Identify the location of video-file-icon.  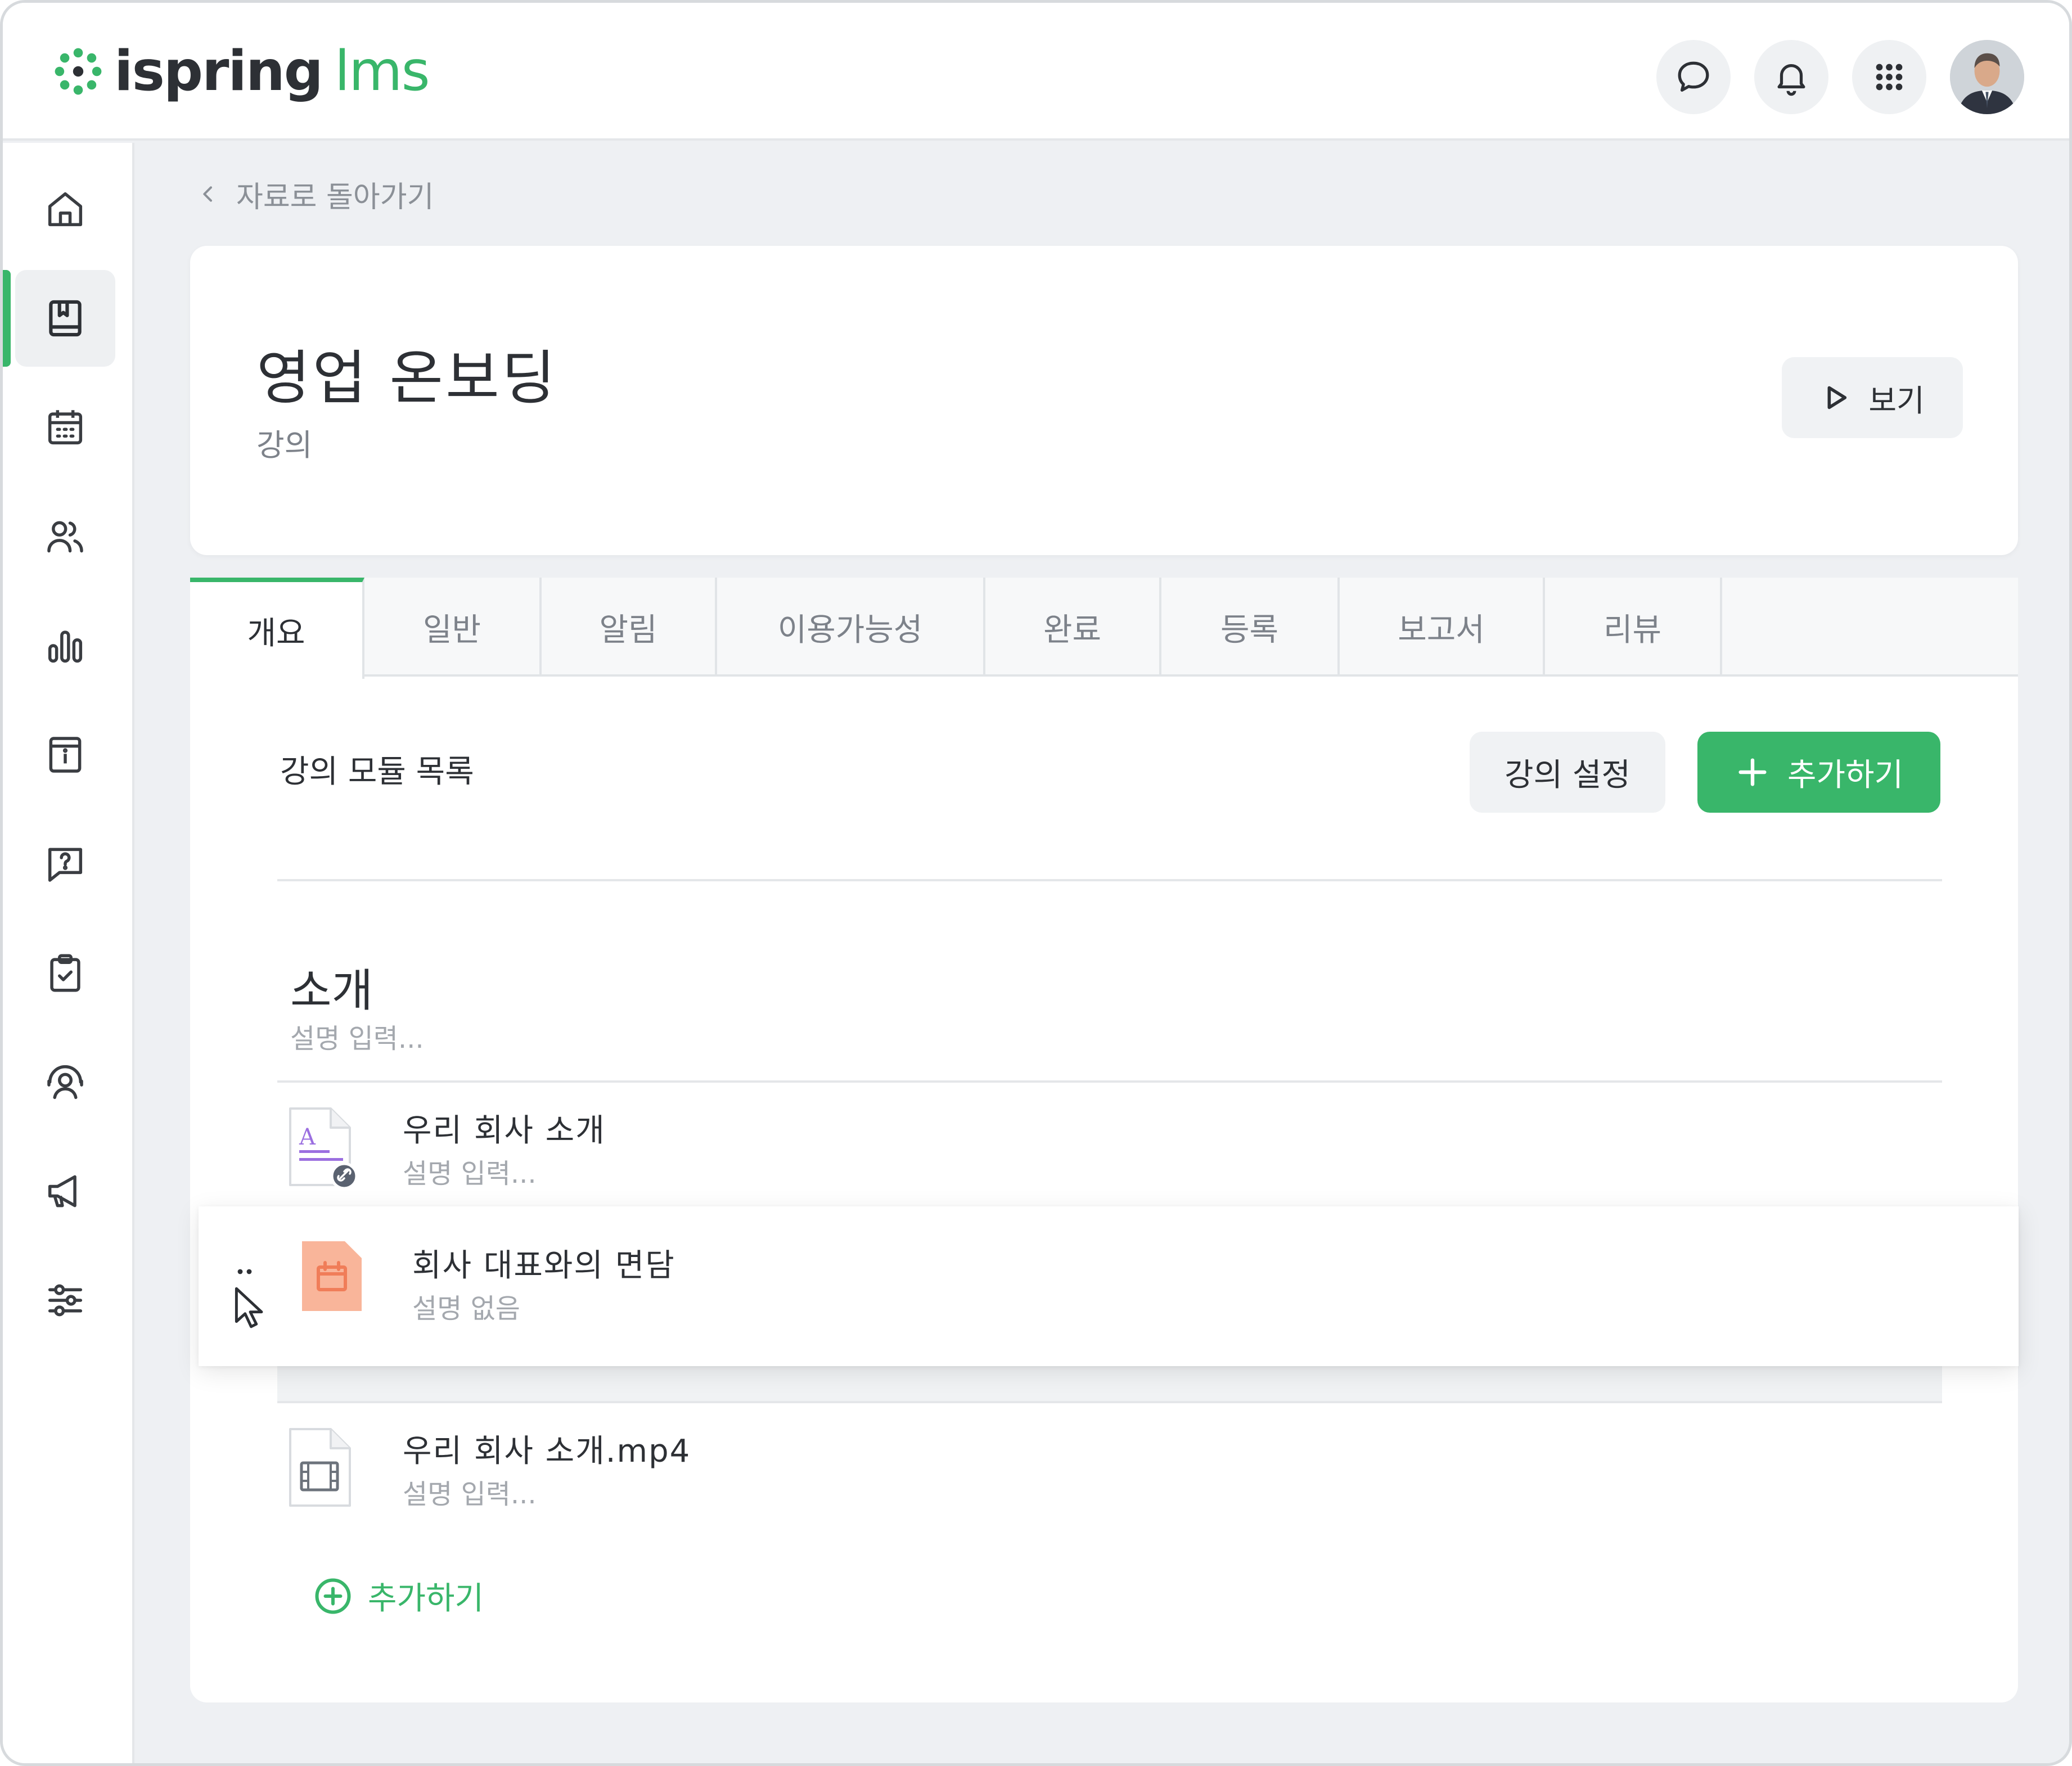
(321, 1468).